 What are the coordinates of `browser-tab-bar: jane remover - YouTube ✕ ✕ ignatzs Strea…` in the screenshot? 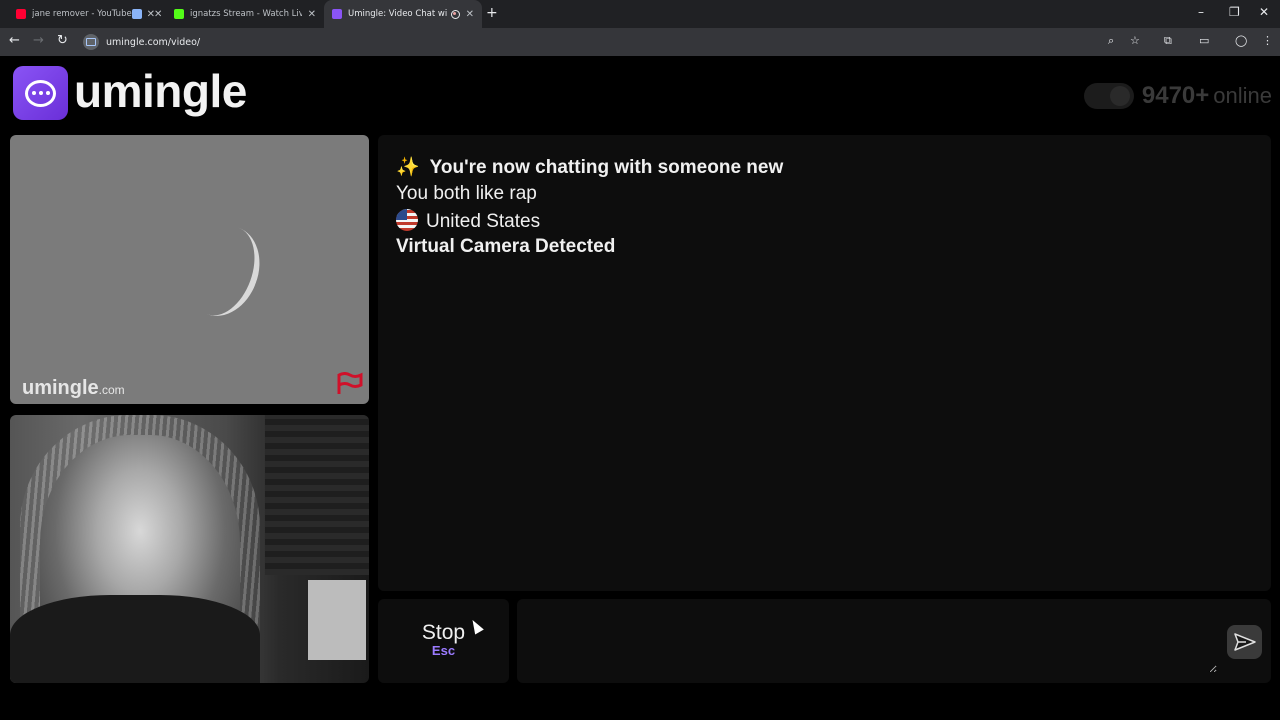 It's located at (640, 14).